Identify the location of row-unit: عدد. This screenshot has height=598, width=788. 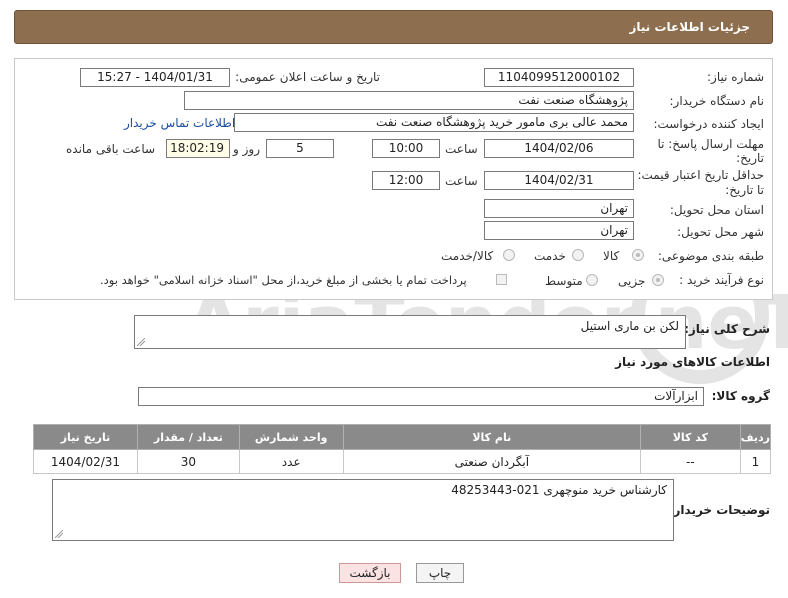
(291, 461).